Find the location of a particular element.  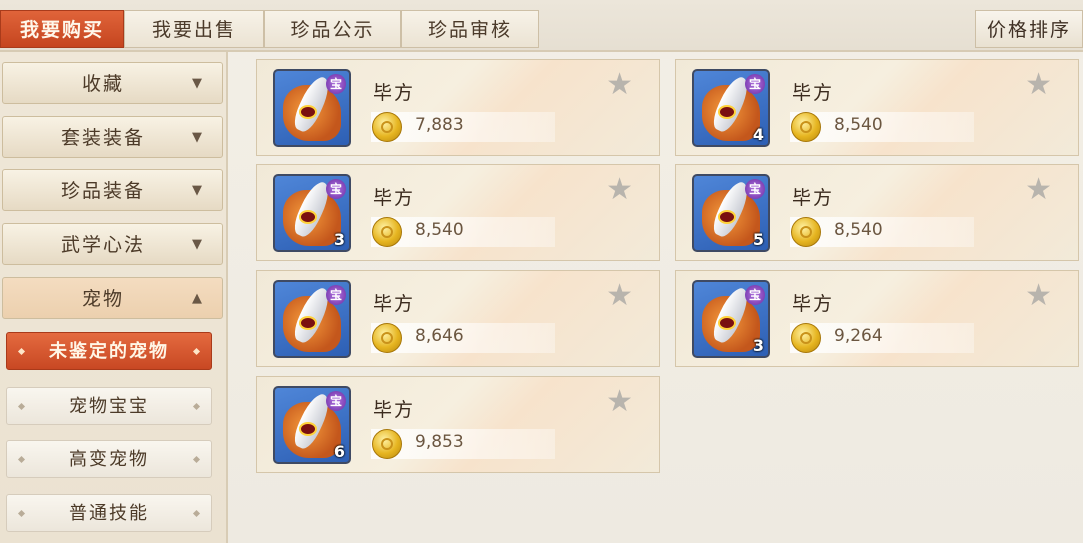

category-label: 套装装备 is located at coordinates (102, 138).